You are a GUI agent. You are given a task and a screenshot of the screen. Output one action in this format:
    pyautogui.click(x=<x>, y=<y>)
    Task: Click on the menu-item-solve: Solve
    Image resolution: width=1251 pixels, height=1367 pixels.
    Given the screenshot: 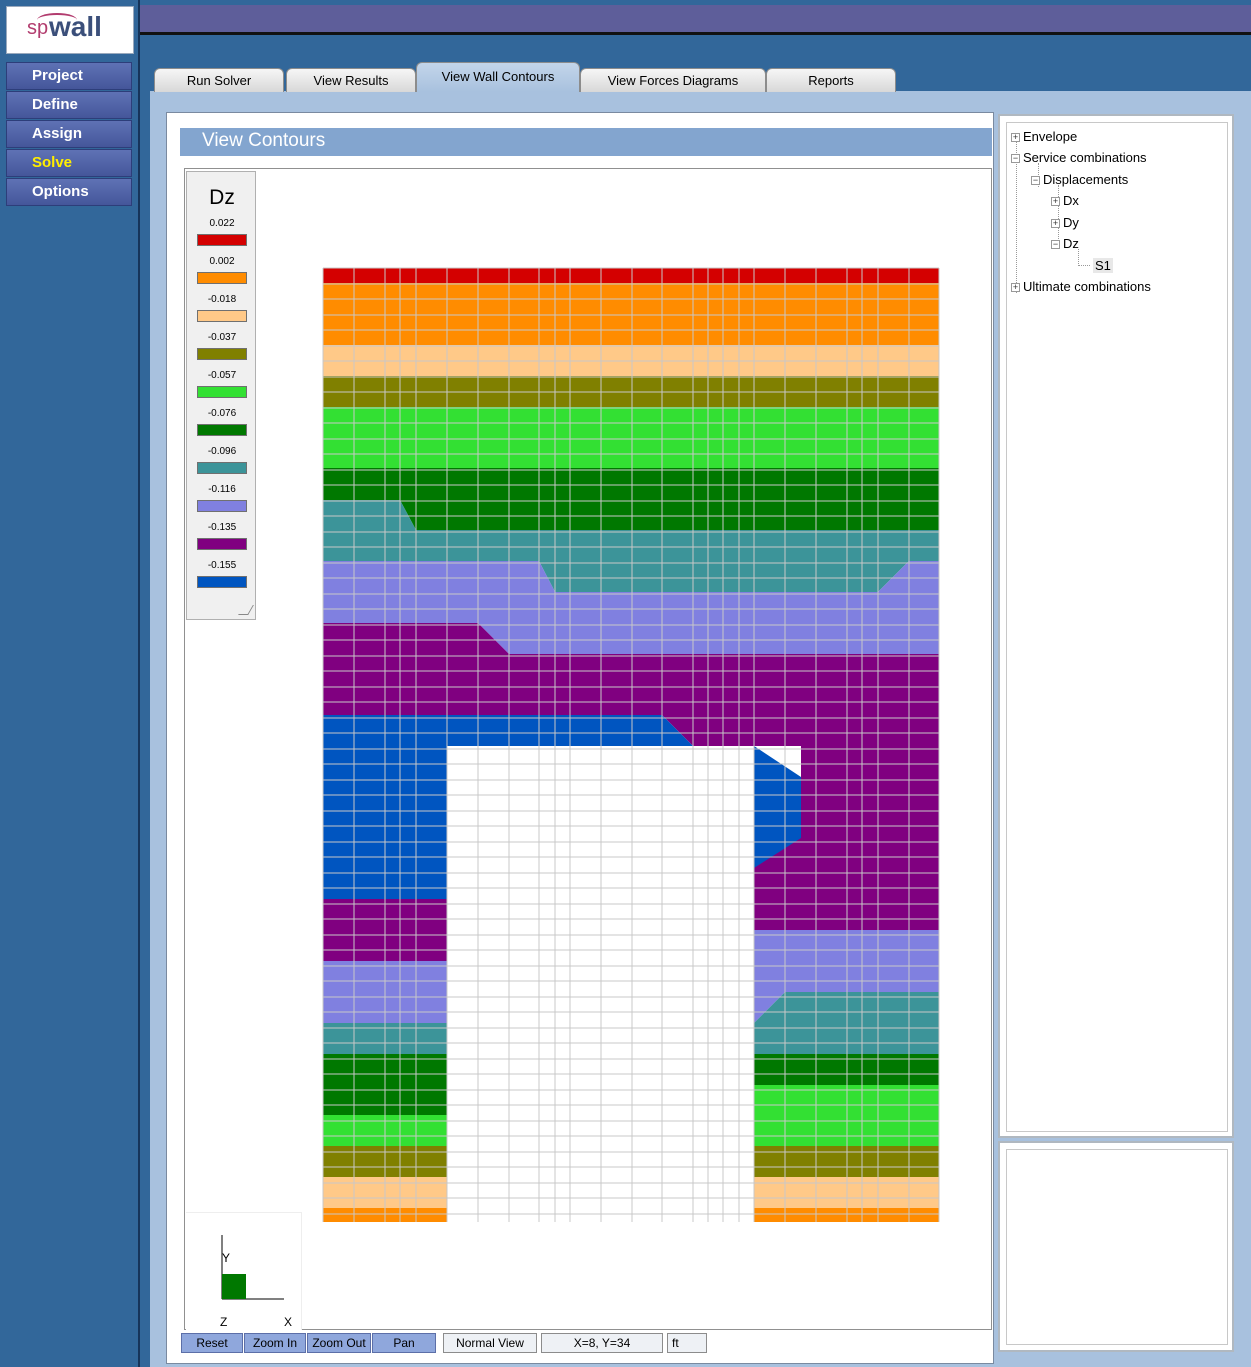 What is the action you would take?
    pyautogui.click(x=69, y=163)
    